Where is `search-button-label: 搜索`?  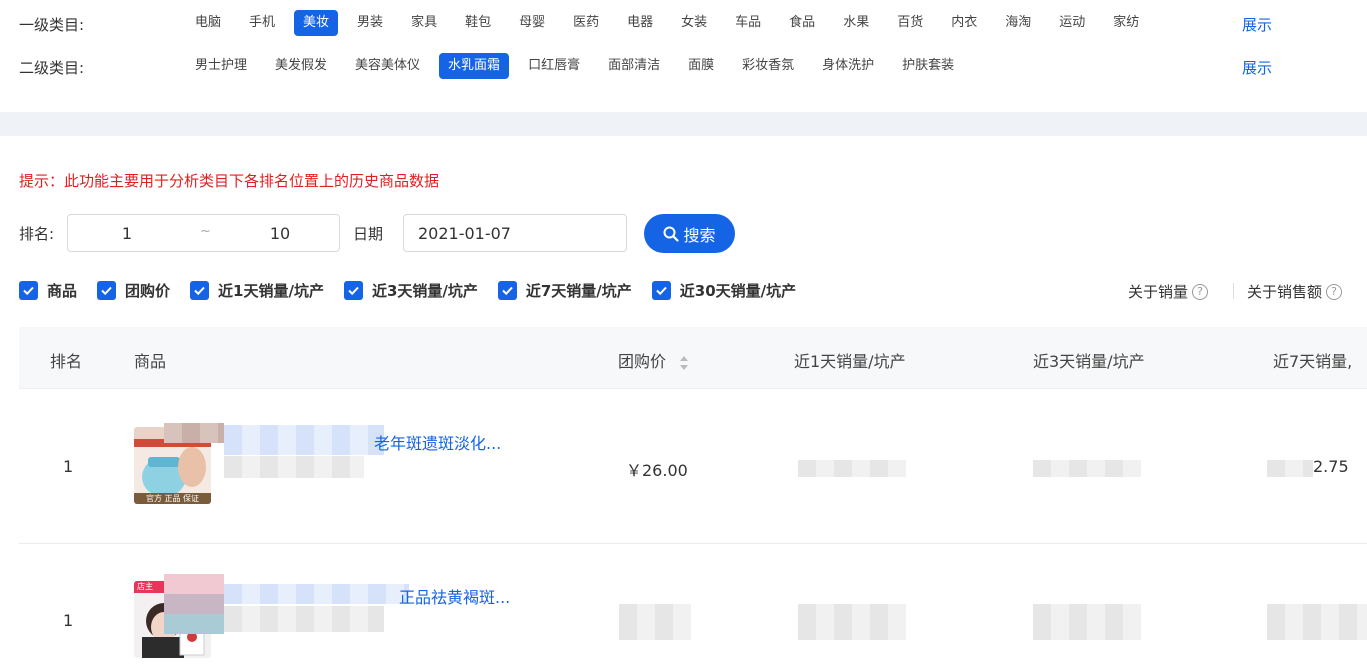
search-button-label: 搜索 is located at coordinates (699, 235).